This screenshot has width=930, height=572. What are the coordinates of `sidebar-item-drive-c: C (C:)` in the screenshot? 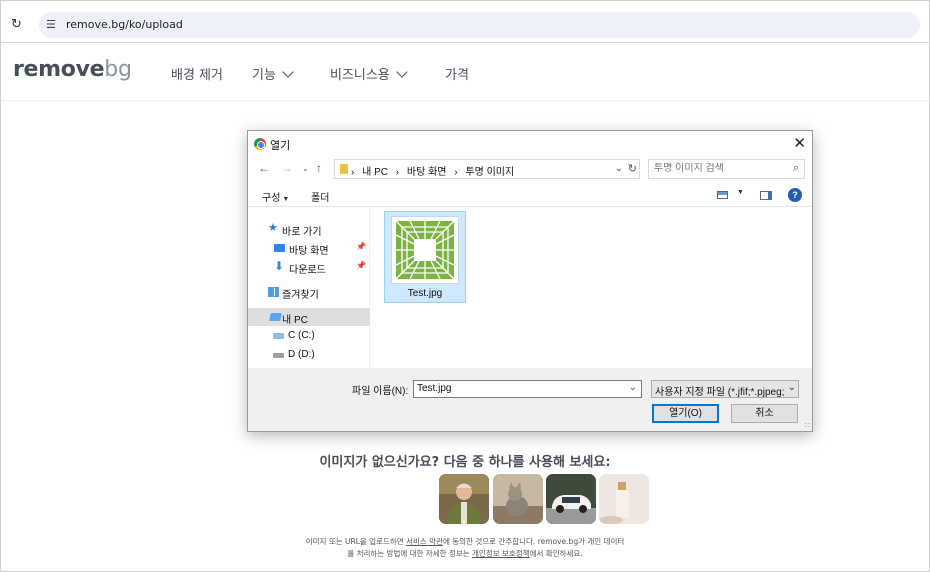 It's located at (309, 336).